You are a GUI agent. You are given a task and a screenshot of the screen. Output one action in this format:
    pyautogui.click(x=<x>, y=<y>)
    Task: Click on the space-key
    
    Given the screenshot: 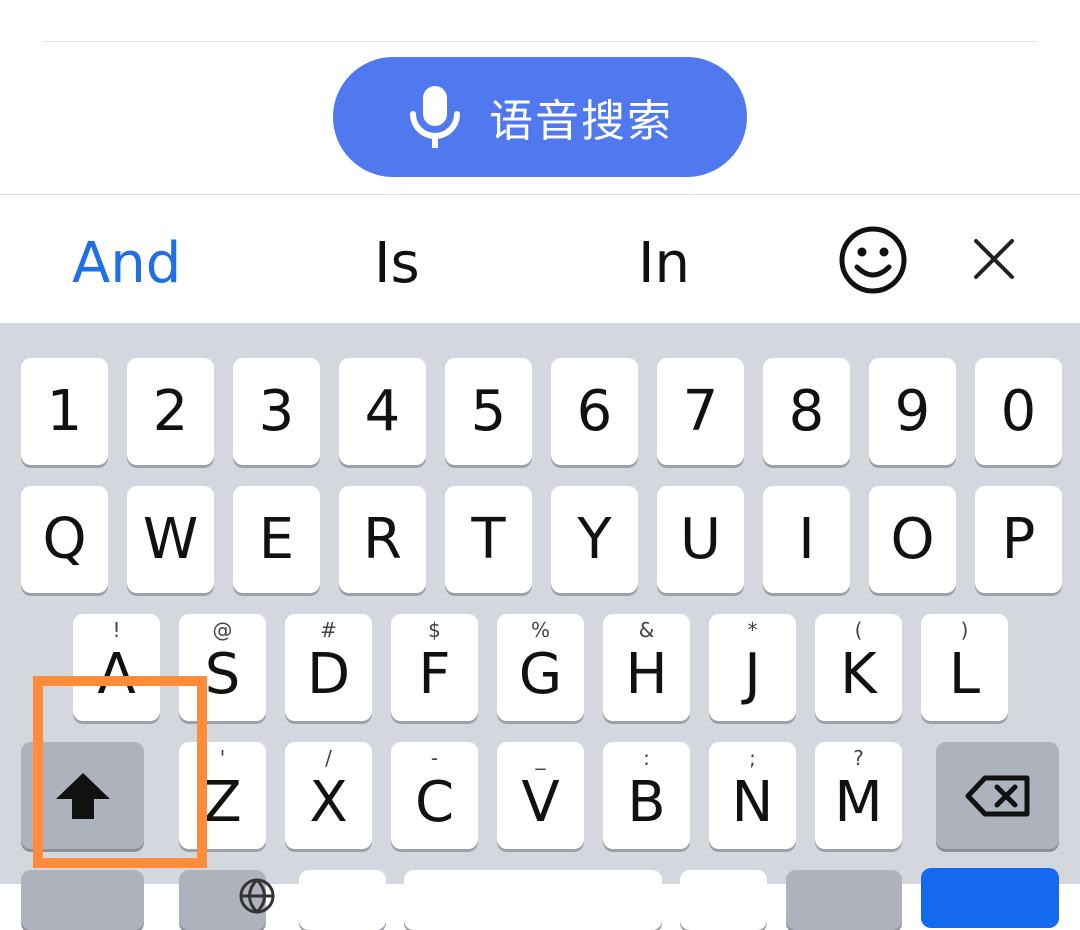 What is the action you would take?
    pyautogui.click(x=533, y=900)
    